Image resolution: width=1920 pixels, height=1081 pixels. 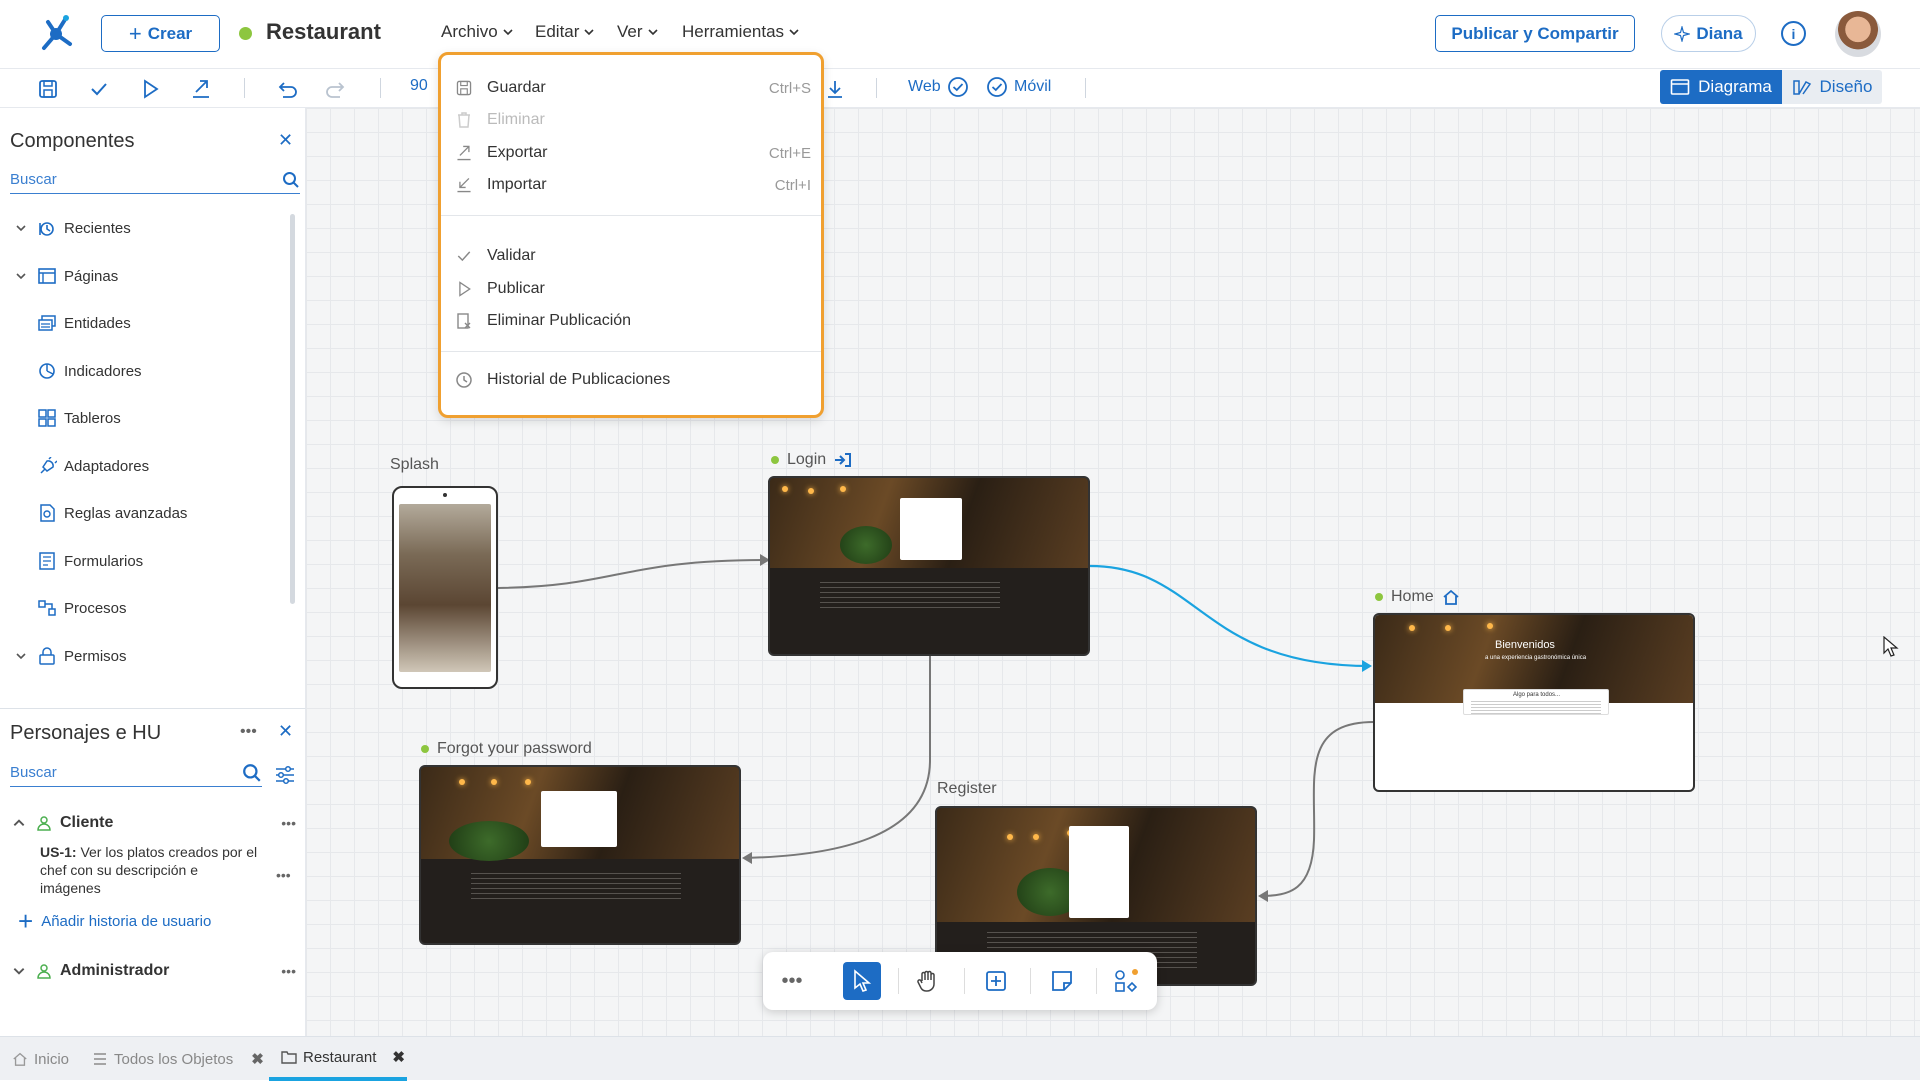 I want to click on tab-label: Todos los Objetos, so click(x=174, y=1059).